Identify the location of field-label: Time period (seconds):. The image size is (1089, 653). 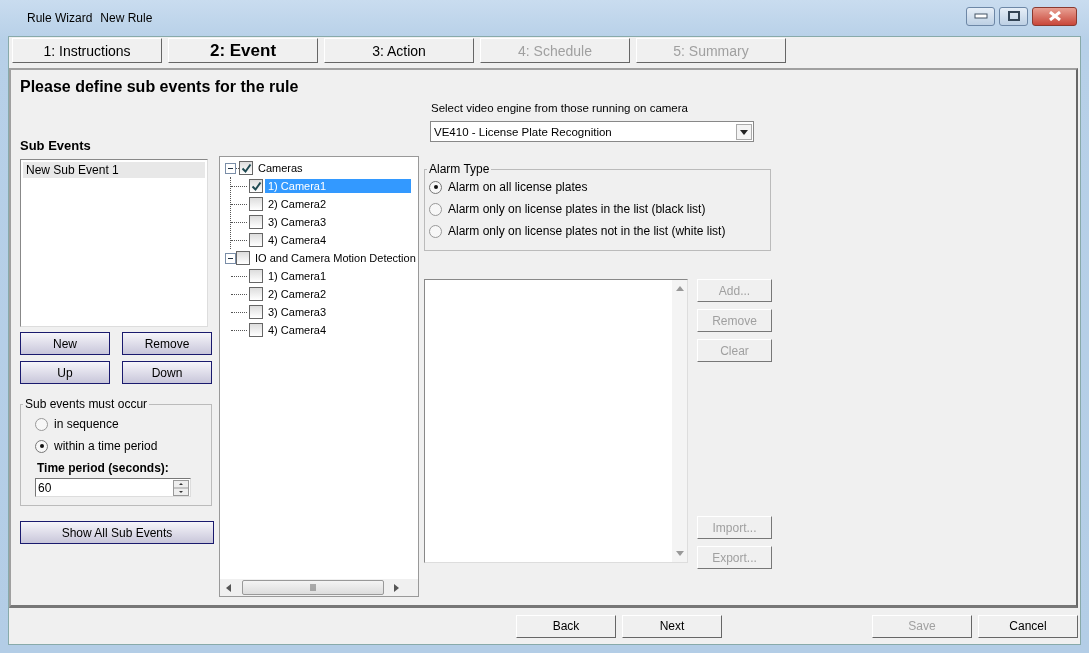
(103, 468).